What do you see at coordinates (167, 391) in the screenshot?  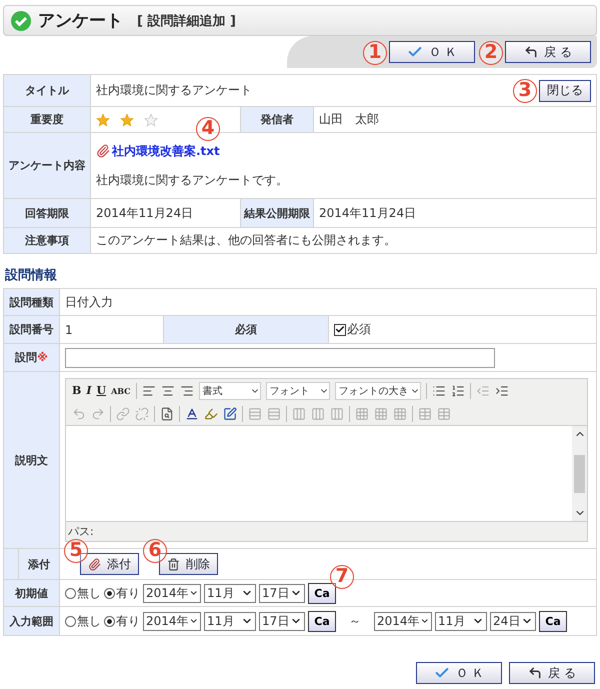 I see `align-center-icon` at bounding box center [167, 391].